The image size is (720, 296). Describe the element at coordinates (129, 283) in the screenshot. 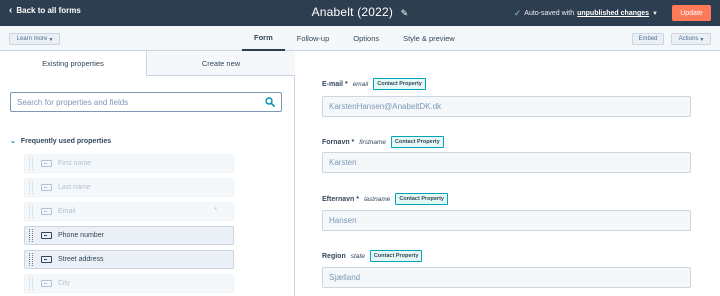

I see `property-item-city: City` at that location.